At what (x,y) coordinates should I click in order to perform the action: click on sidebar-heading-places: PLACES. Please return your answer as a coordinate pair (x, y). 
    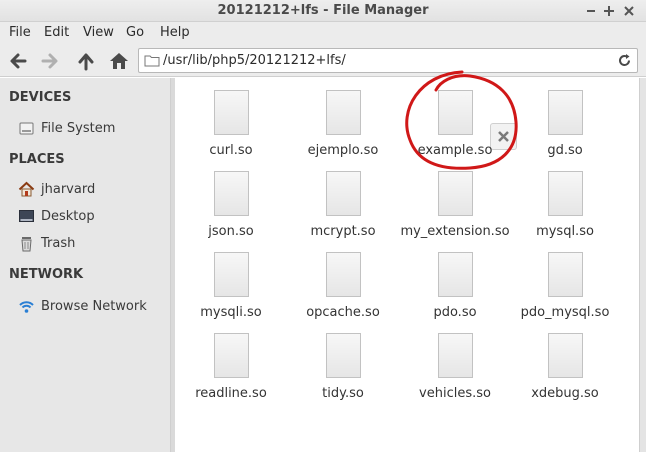
    Looking at the image, I should click on (37, 159).